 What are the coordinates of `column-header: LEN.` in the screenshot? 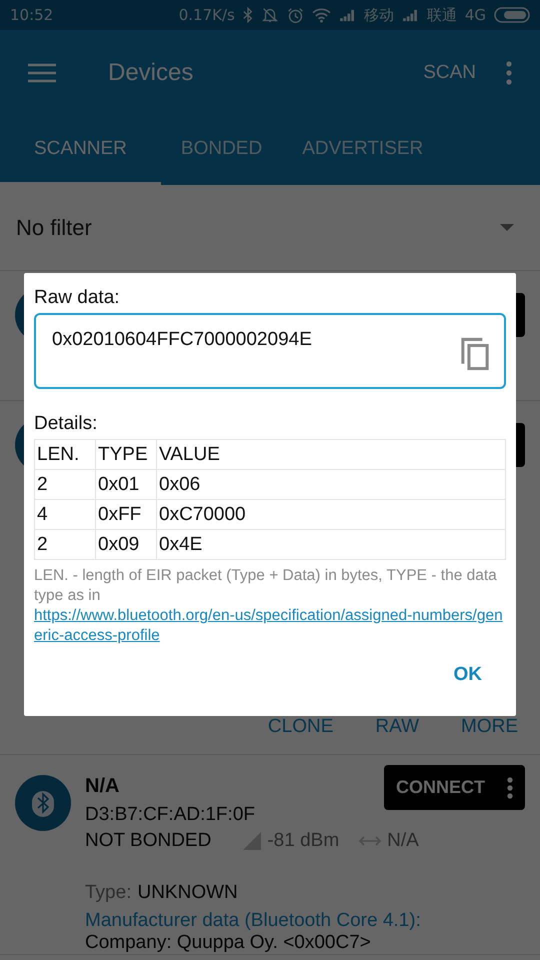 It's located at (65, 455).